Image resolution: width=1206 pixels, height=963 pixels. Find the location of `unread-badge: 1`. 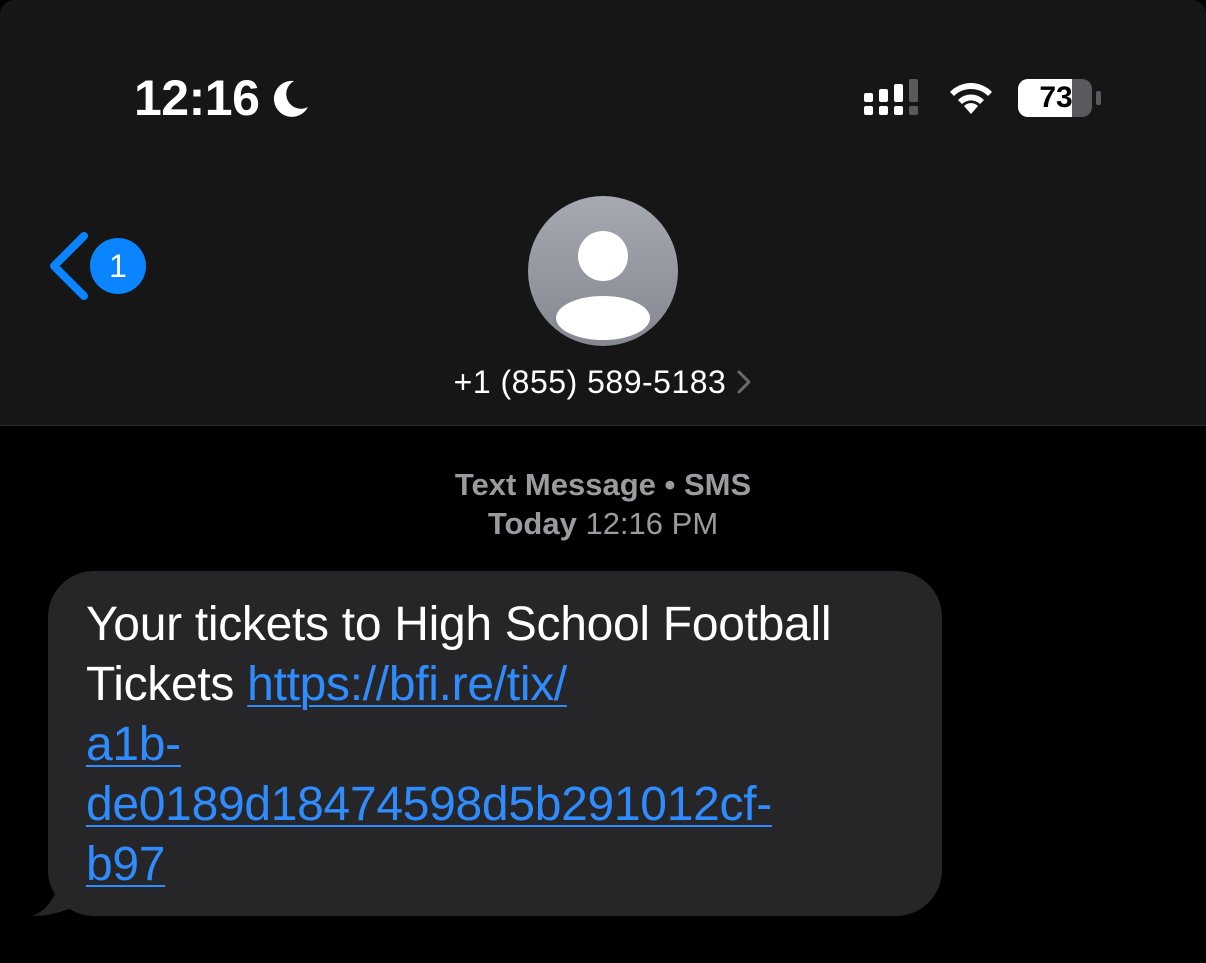

unread-badge: 1 is located at coordinates (118, 266).